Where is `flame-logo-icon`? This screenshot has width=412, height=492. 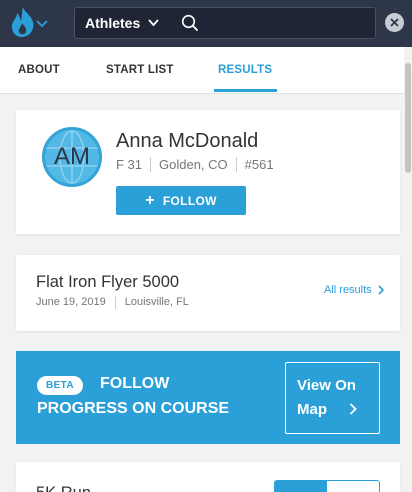
flame-logo-icon is located at coordinates (23, 22).